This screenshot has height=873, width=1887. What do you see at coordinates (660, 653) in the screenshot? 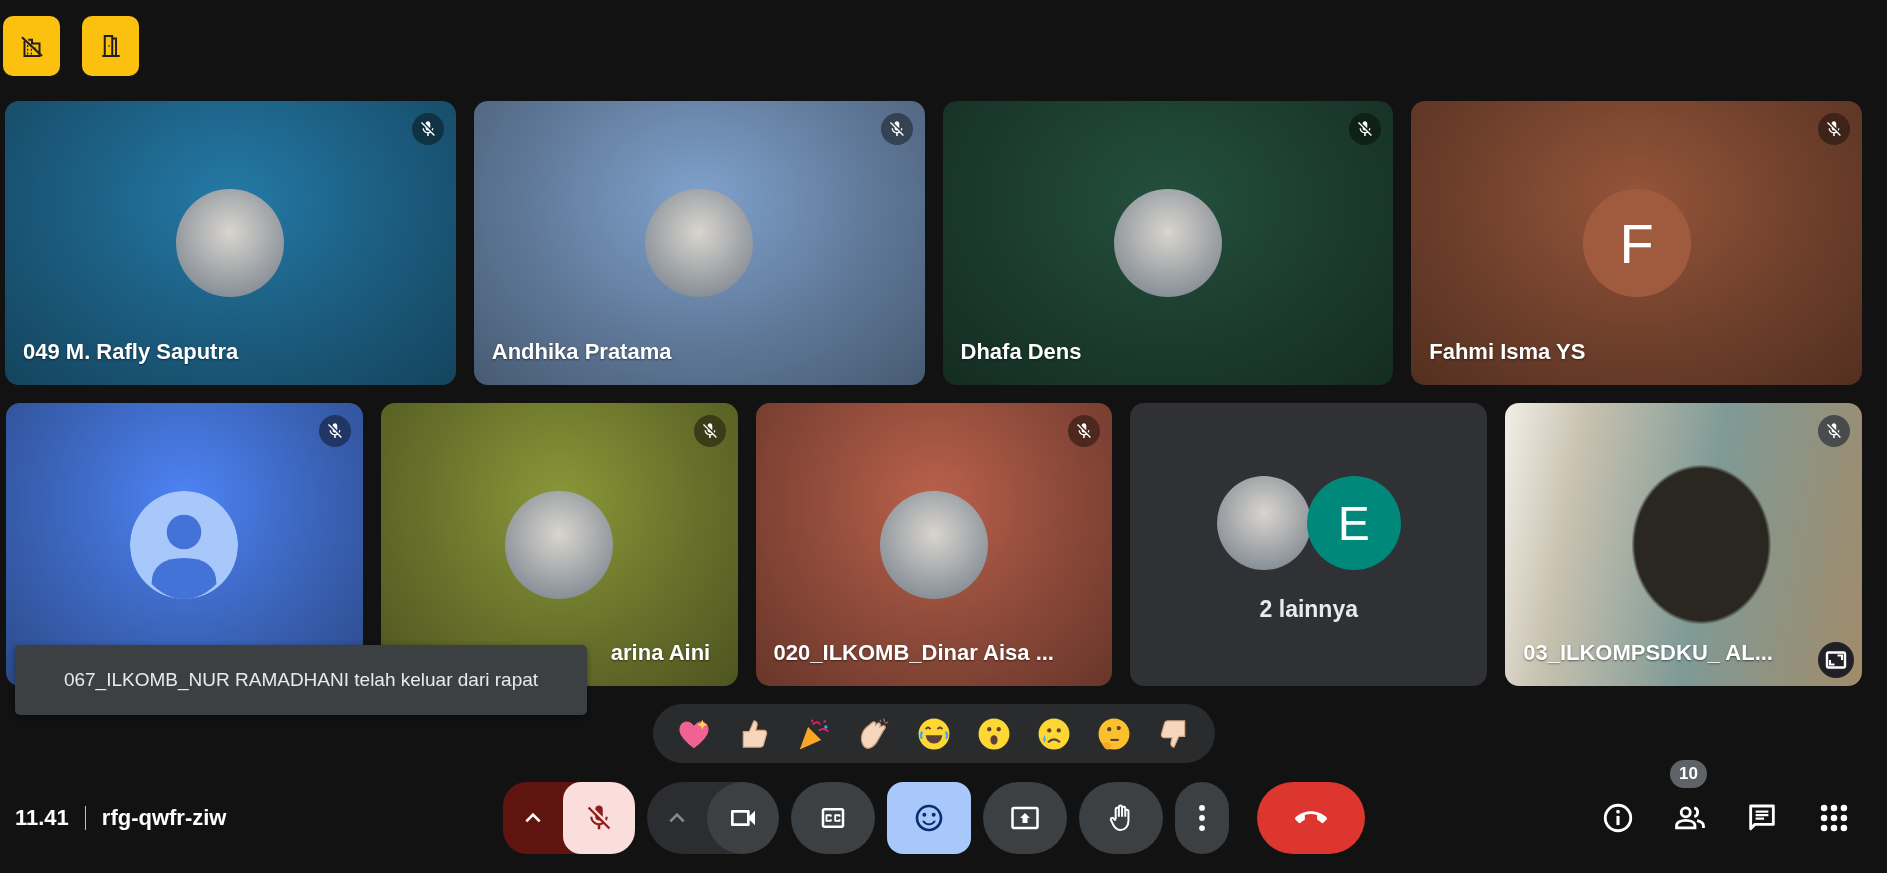
I see `participant-name: arina Aini` at bounding box center [660, 653].